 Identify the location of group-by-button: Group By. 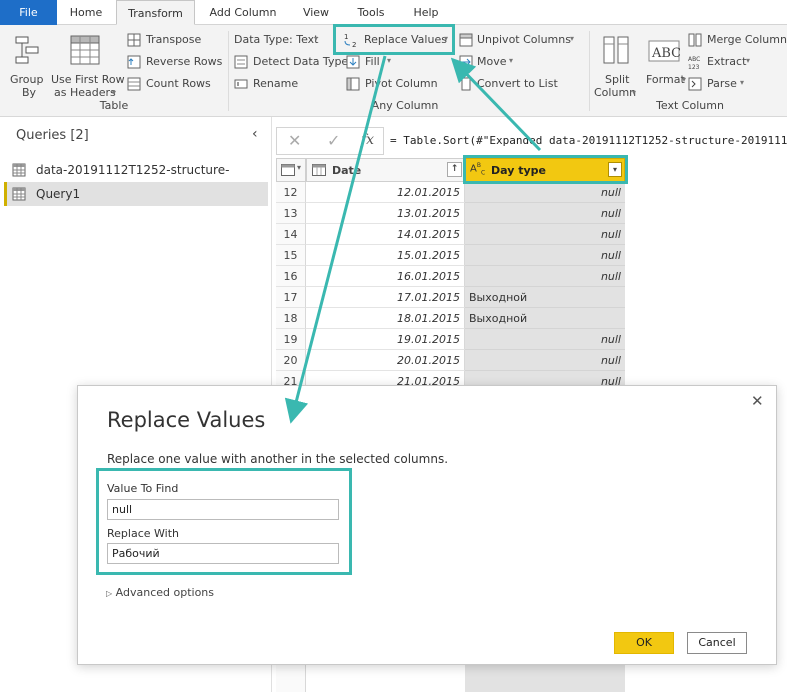
(27, 65).